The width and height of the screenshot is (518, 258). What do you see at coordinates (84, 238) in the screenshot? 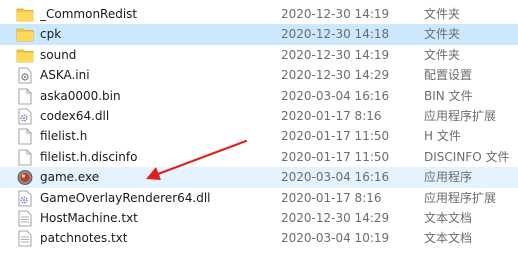
I see `file-name: patchnotes.txt` at bounding box center [84, 238].